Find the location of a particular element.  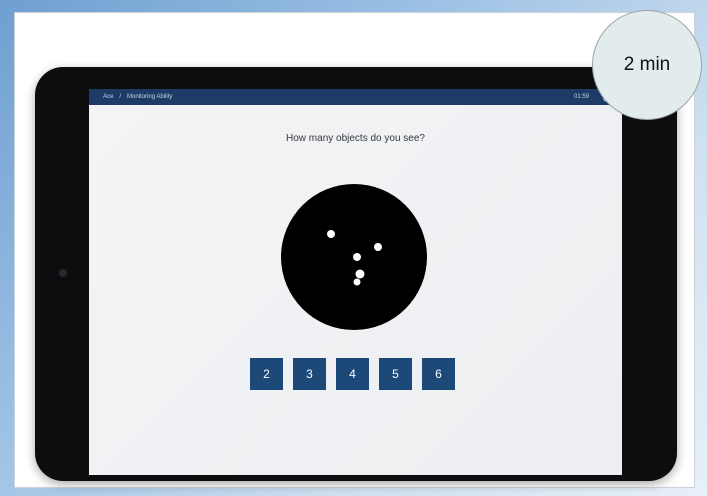

answer-button-3: 3 is located at coordinates (309, 374).